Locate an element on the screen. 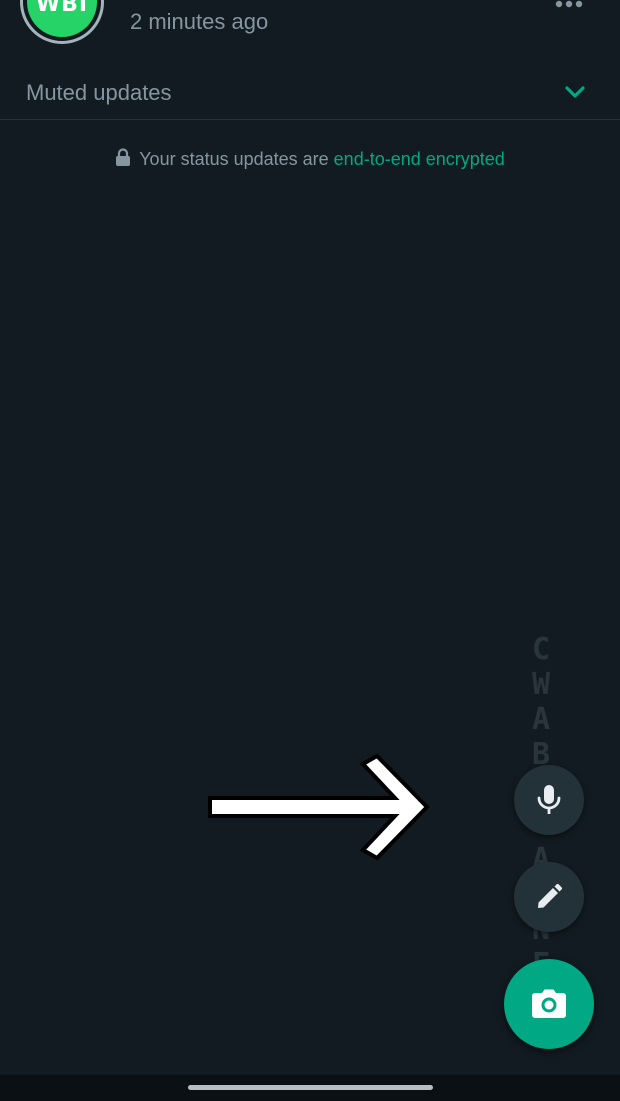 The width and height of the screenshot is (620, 1101). camera-status-button is located at coordinates (549, 1004).